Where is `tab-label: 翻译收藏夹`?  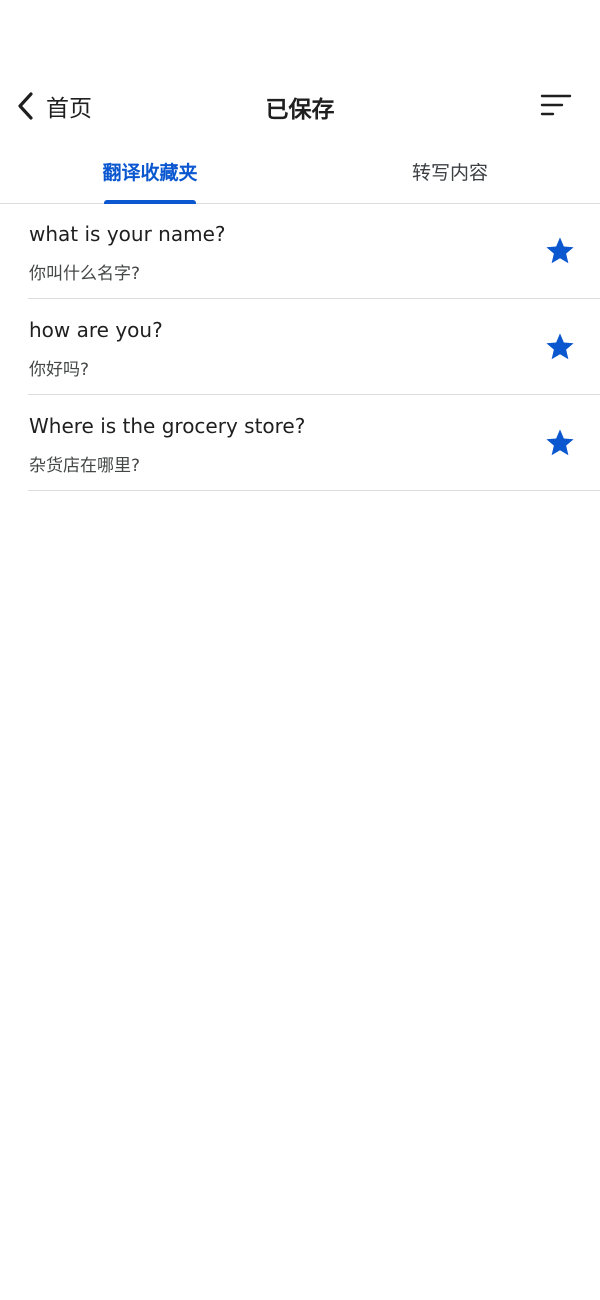 tab-label: 翻译收藏夹 is located at coordinates (150, 173).